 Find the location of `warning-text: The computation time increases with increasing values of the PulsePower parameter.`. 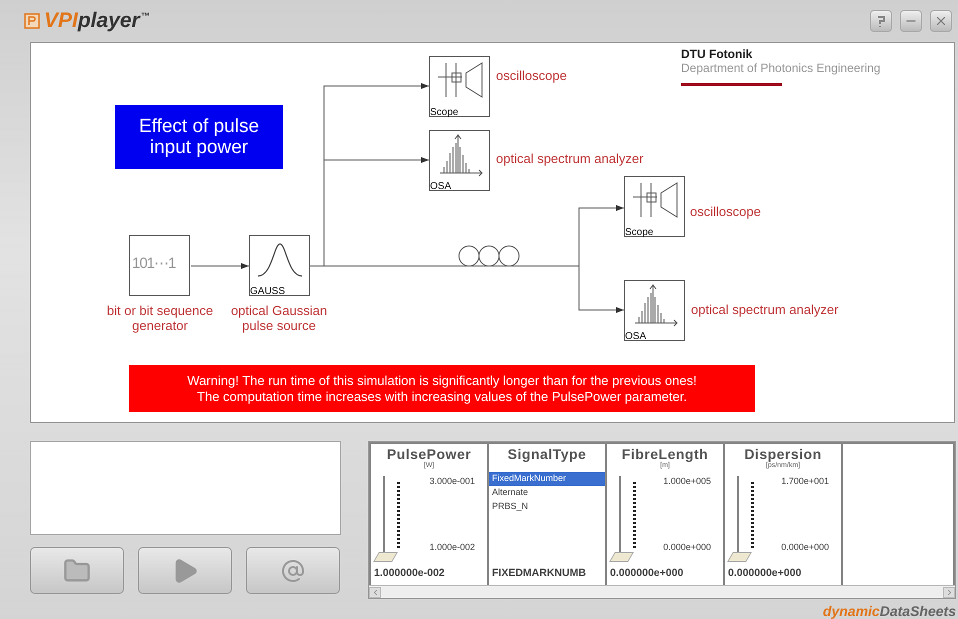

warning-text: The computation time increases with increasing values of the PulsePower parameter. is located at coordinates (442, 396).